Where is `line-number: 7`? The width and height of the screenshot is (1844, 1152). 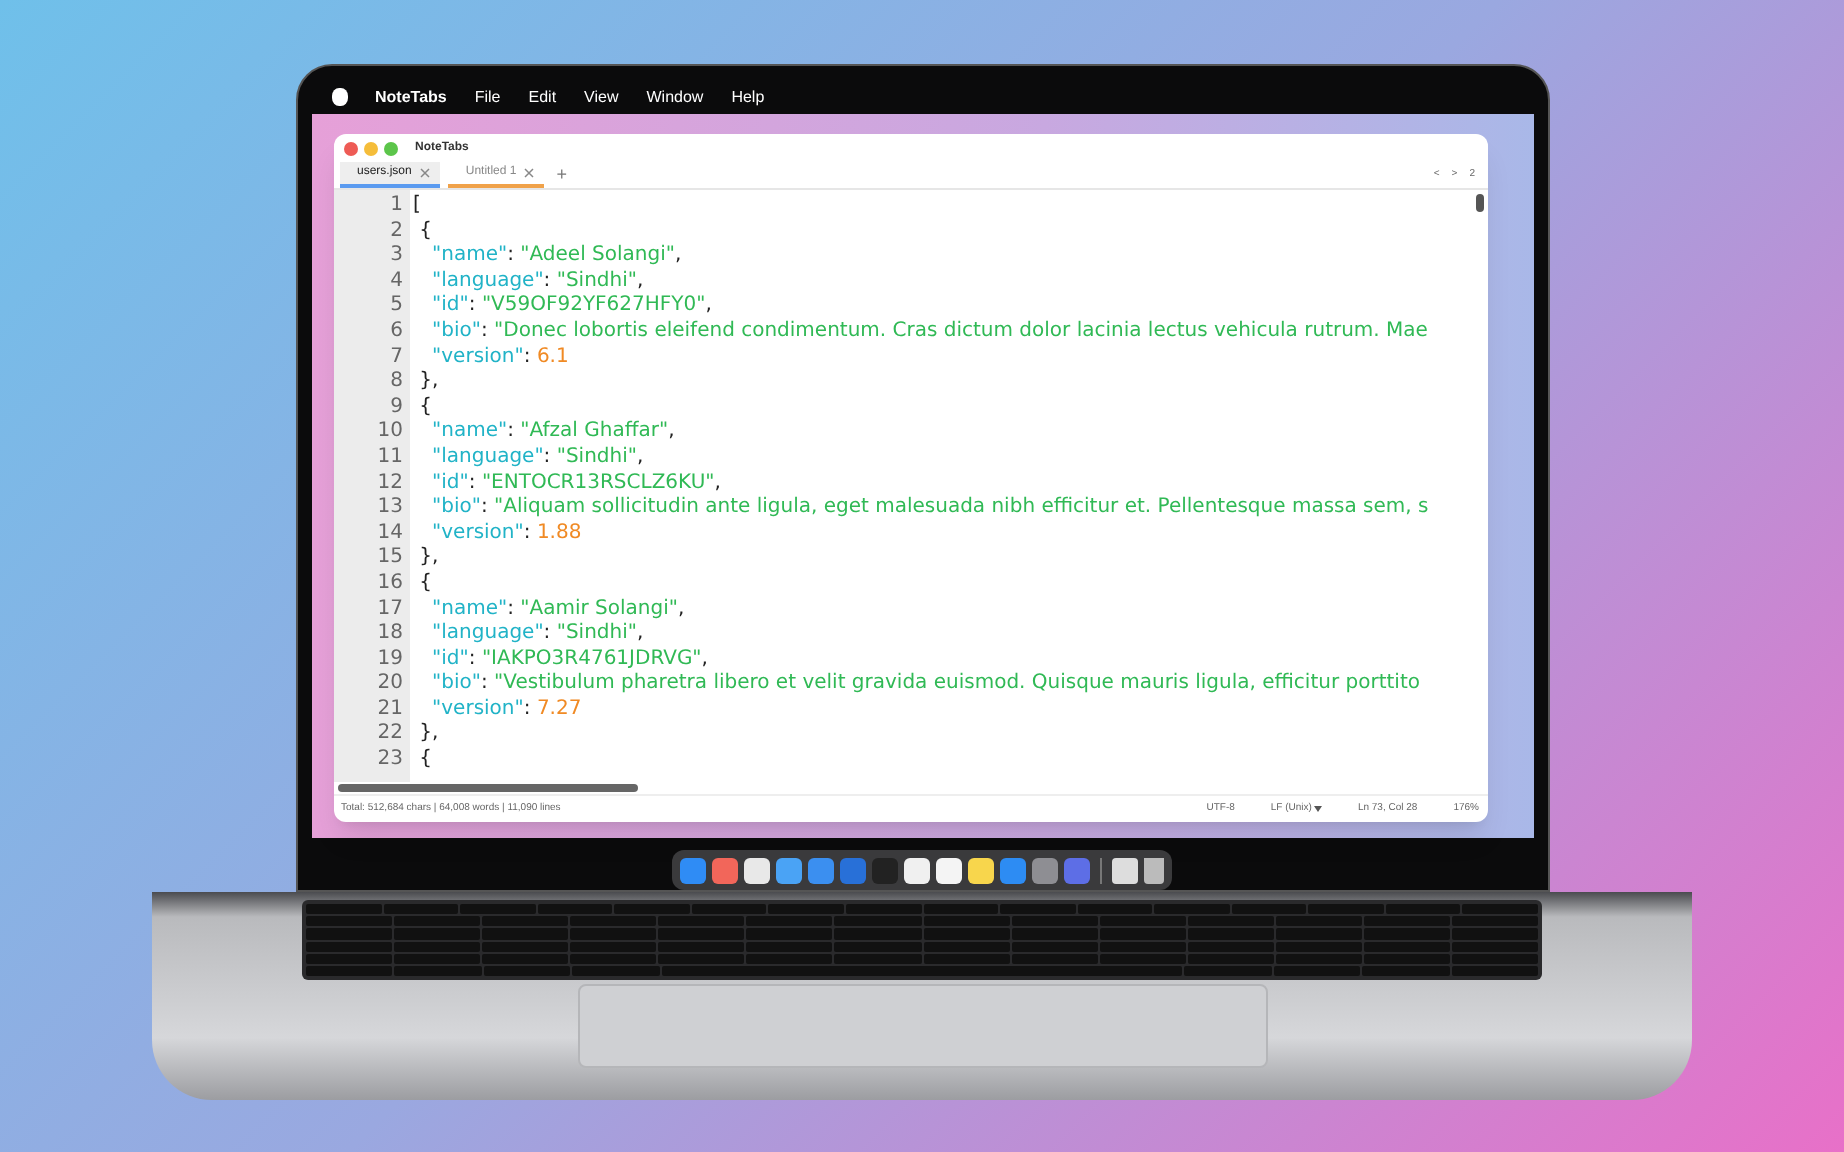 line-number: 7 is located at coordinates (396, 358).